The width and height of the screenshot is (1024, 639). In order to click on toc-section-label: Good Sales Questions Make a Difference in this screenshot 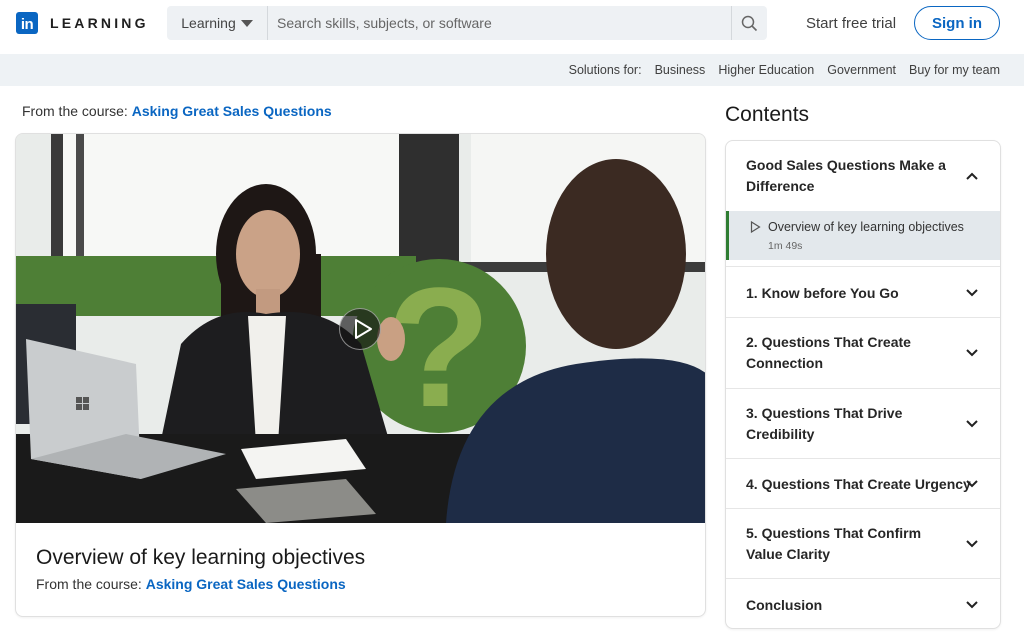, I will do `click(846, 175)`.